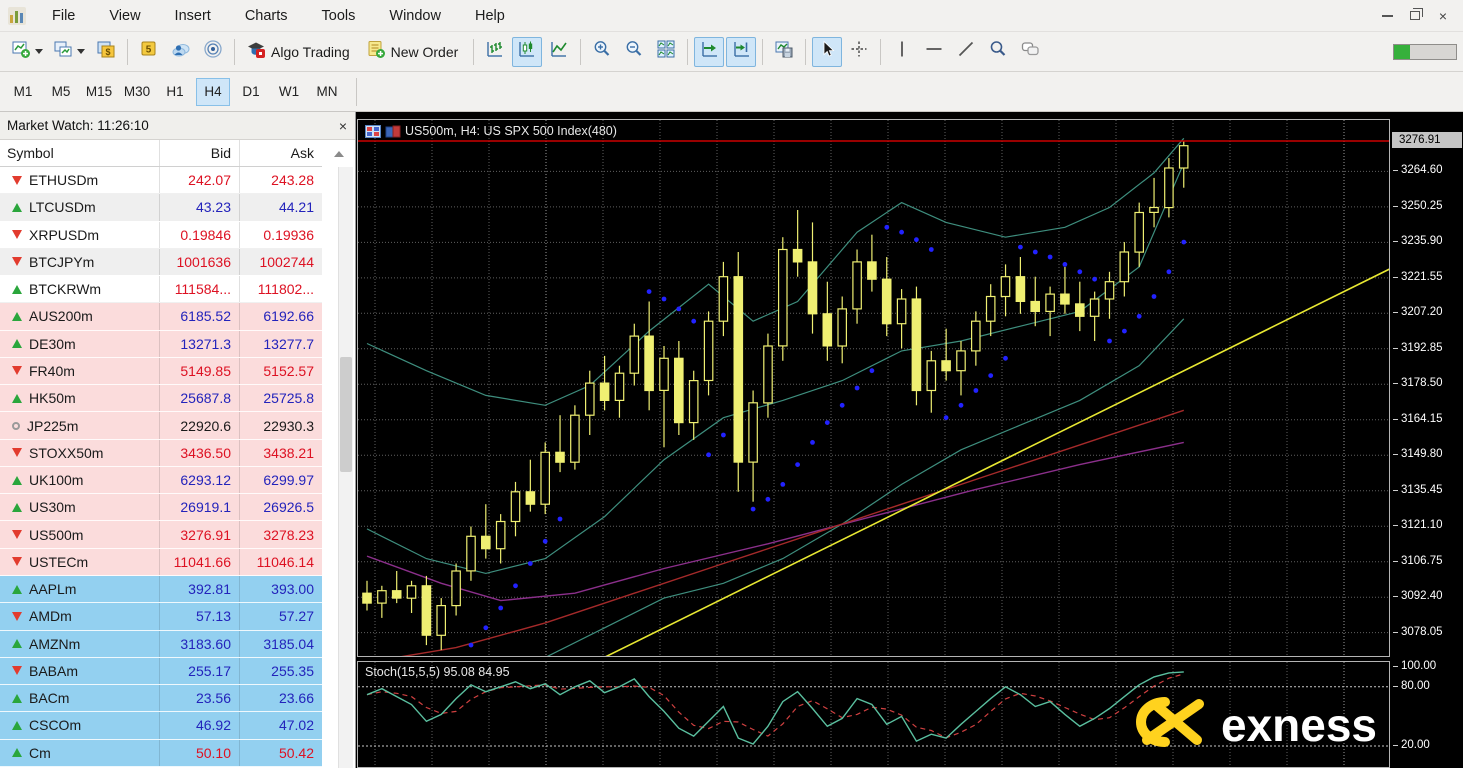  I want to click on market-watch-row-BACm: BACm 23.56 23.66, so click(161, 699).